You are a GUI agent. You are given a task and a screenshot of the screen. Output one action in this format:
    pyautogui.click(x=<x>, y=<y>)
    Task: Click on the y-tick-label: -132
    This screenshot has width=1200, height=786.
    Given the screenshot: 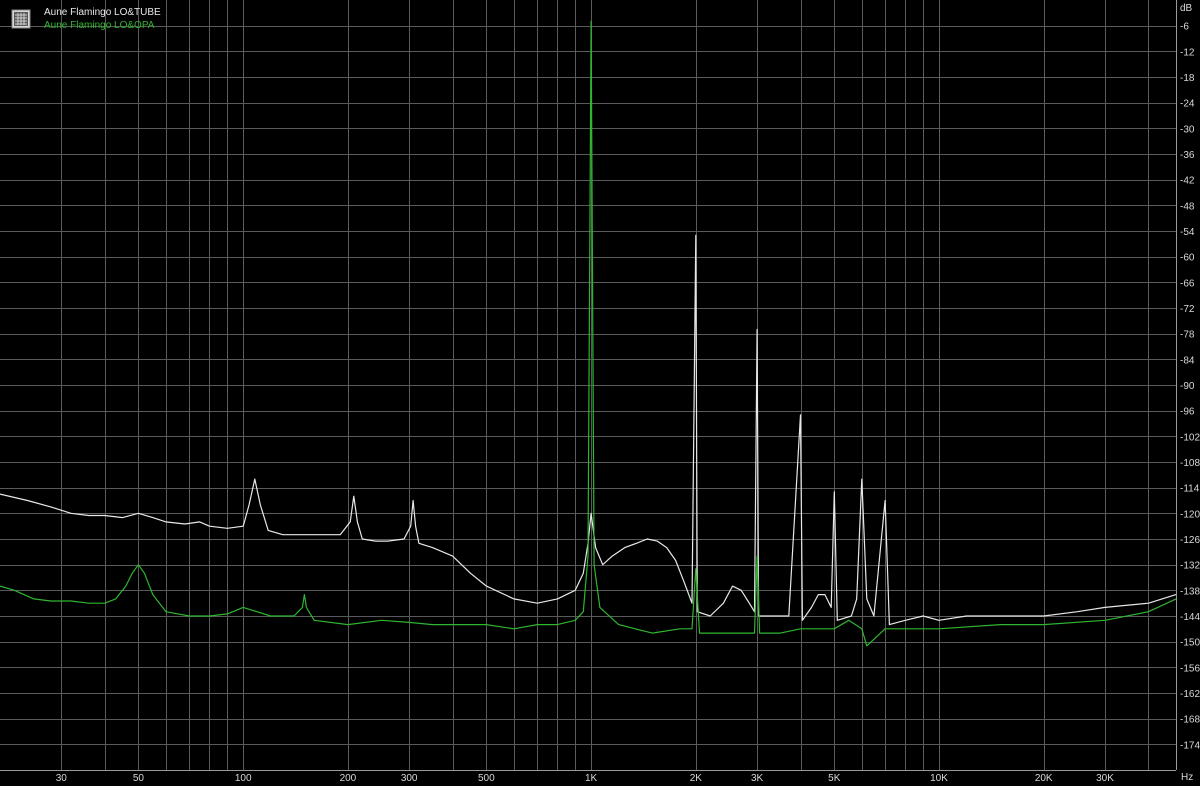 What is the action you would take?
    pyautogui.click(x=1190, y=566)
    